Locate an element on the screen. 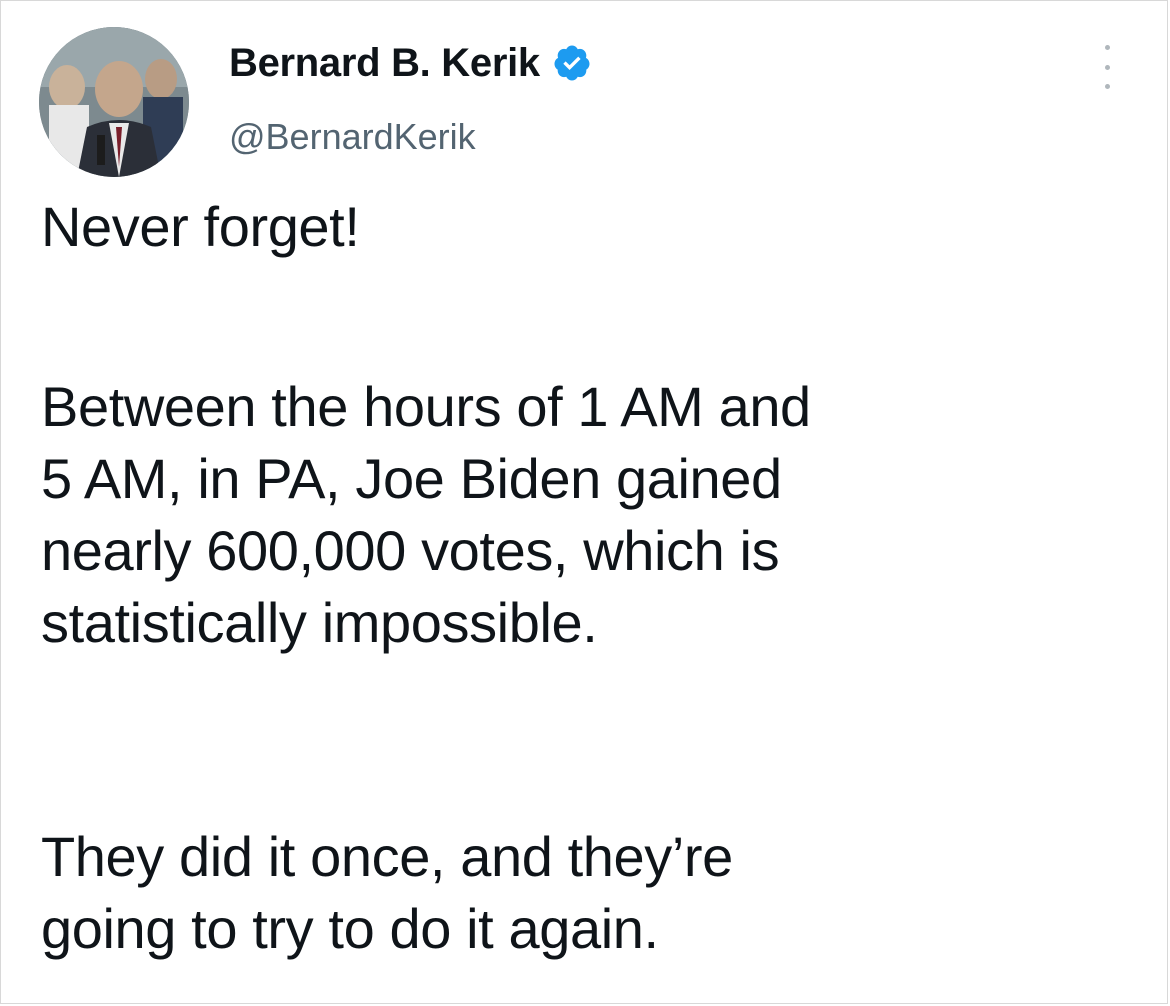 This screenshot has height=1006, width=1170. author-name: Bernard B. Kerik is located at coordinates (410, 63).